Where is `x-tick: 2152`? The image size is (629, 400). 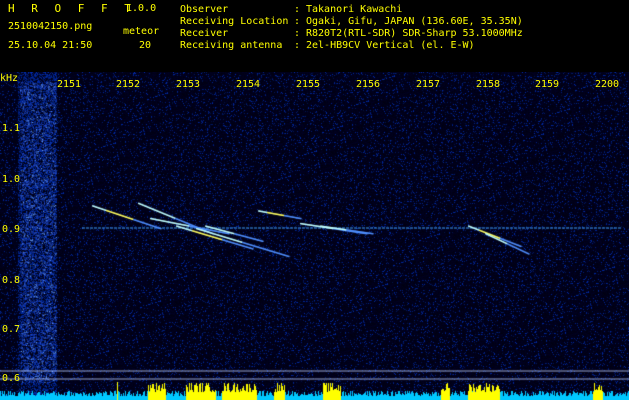
x-tick: 2152 is located at coordinates (128, 84).